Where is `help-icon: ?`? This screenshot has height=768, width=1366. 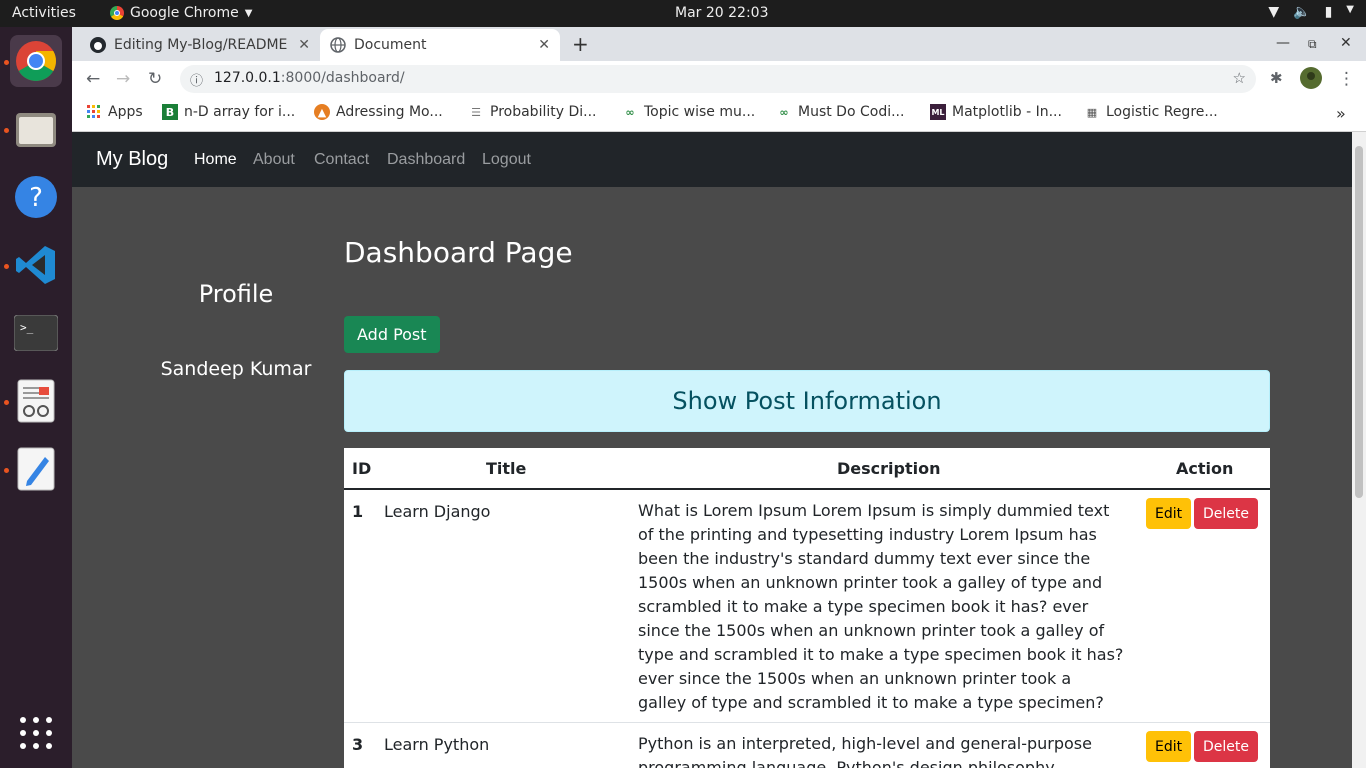 help-icon: ? is located at coordinates (36, 197).